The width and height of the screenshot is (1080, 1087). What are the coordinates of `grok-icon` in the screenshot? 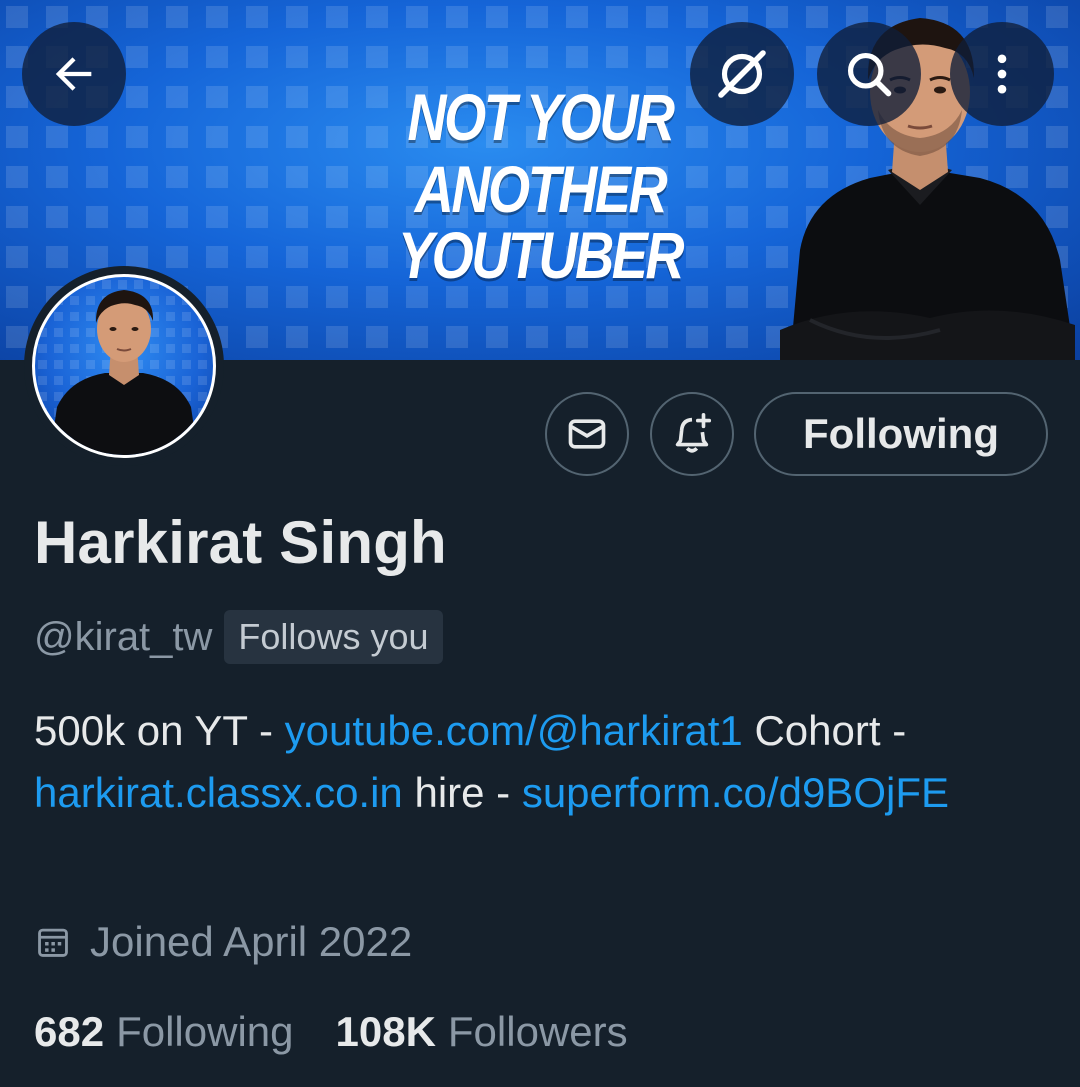 It's located at (742, 74).